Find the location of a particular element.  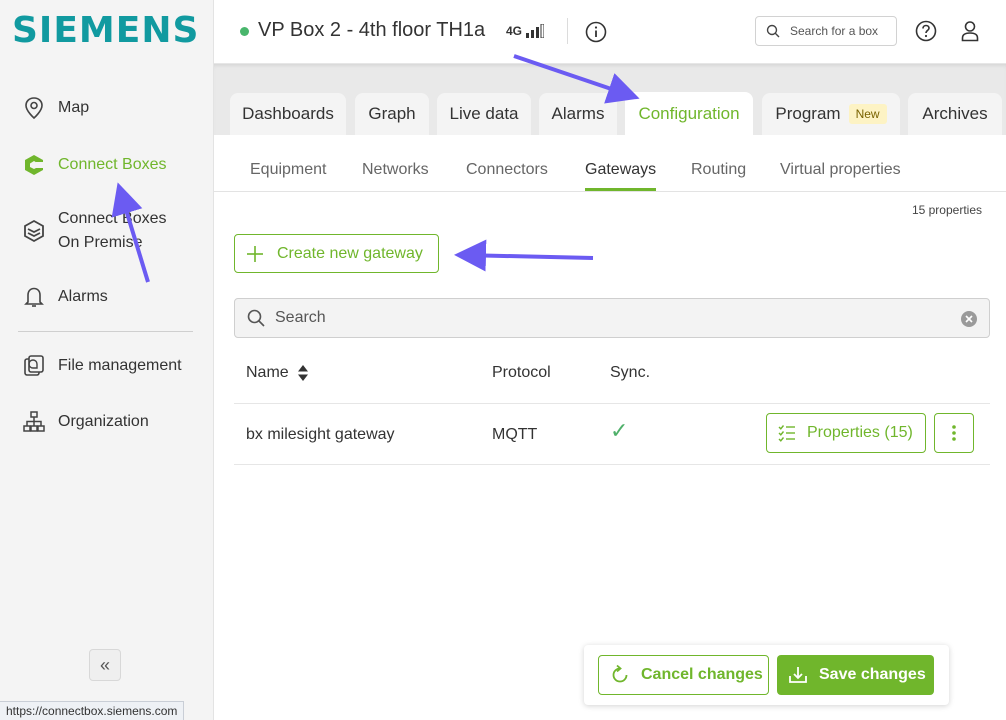

sidebar-item-file-management: File management is located at coordinates (102, 366).